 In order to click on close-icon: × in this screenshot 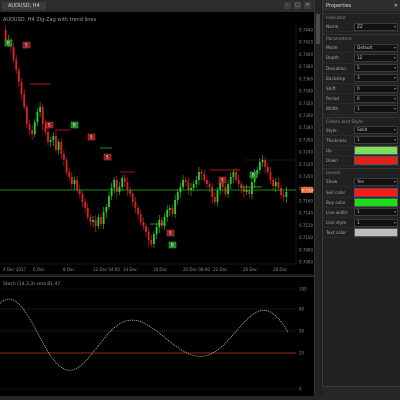, I will do `click(307, 5)`.